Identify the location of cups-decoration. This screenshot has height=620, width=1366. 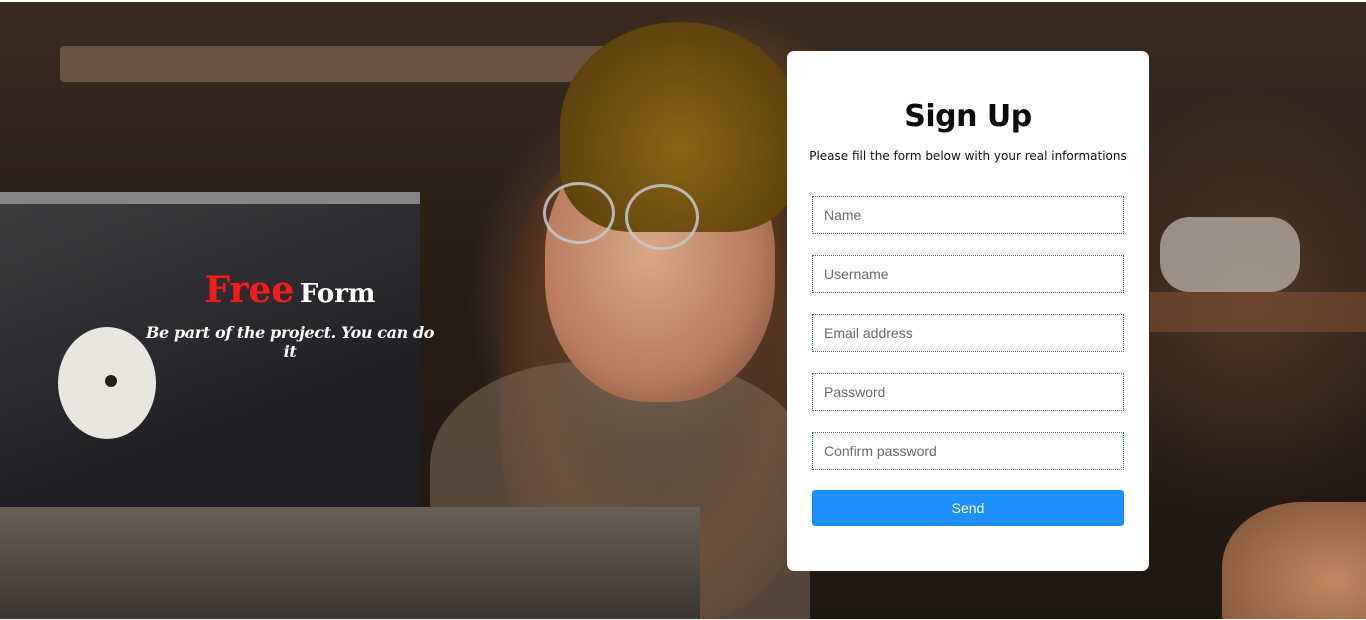
(1230, 254).